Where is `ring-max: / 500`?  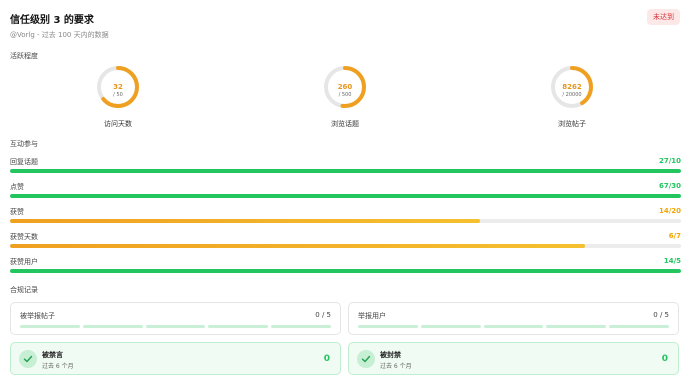
ring-max: / 500 is located at coordinates (345, 95).